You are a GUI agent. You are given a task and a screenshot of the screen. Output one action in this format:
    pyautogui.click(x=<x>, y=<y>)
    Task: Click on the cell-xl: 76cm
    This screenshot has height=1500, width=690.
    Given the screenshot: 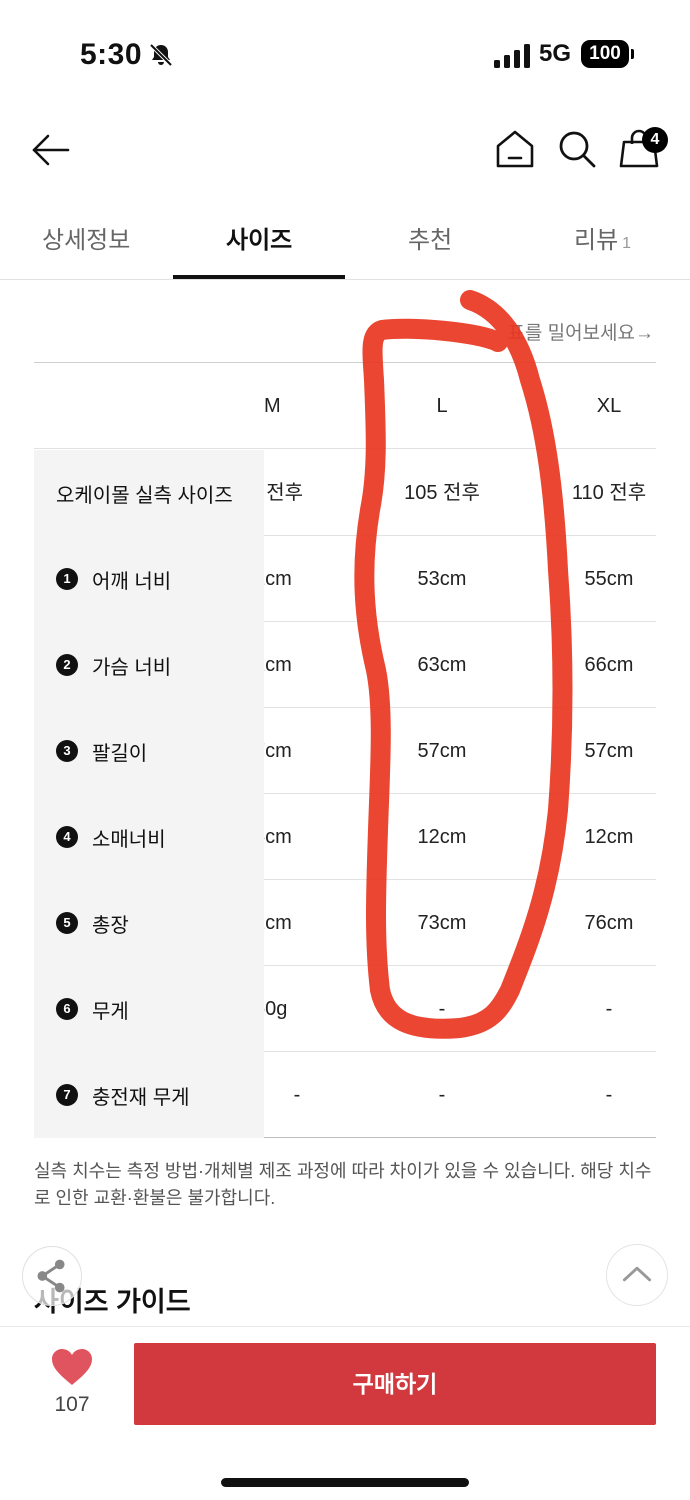 What is the action you would take?
    pyautogui.click(x=609, y=923)
    